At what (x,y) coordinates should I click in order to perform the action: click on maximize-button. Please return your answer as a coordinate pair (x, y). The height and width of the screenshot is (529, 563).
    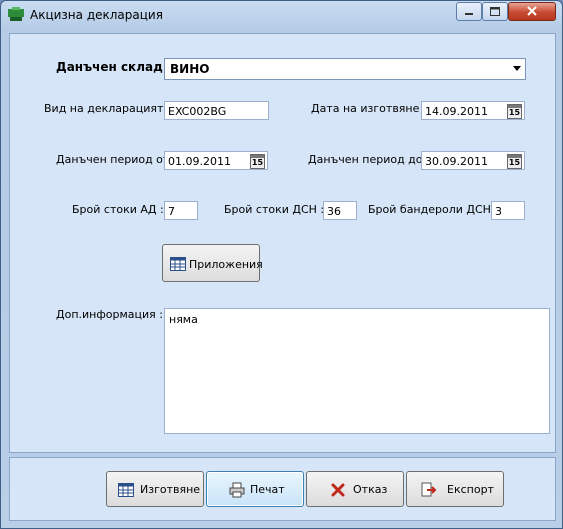
    Looking at the image, I should click on (495, 11).